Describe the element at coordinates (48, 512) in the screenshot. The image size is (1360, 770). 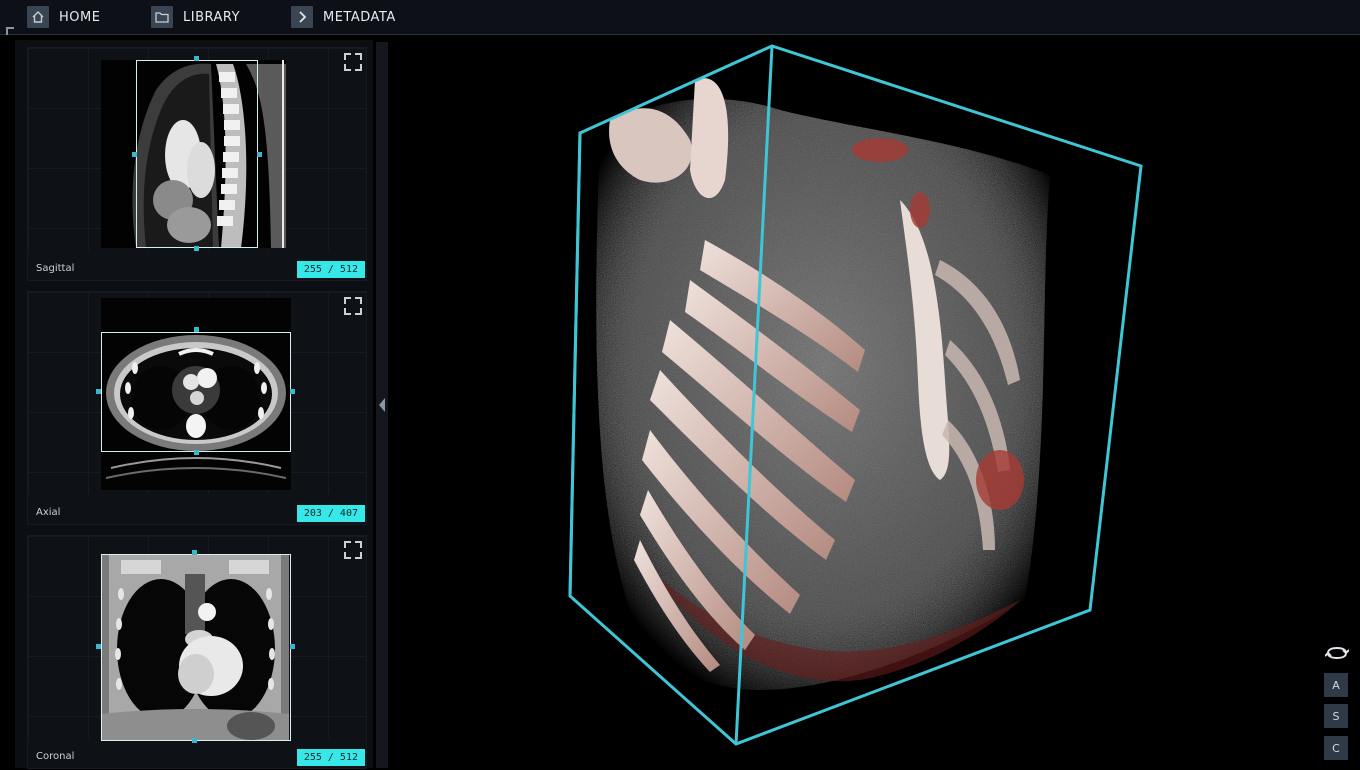
I see `view-label: Axial` at that location.